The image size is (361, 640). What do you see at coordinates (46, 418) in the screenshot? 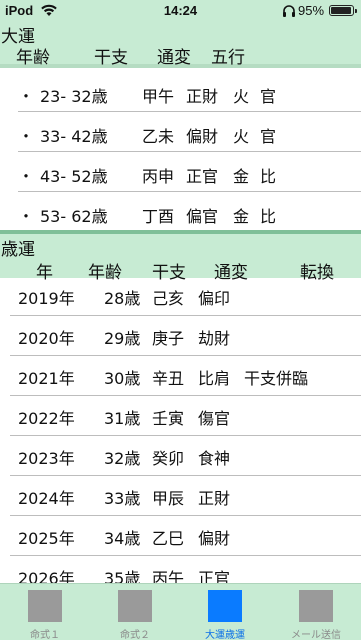
I see `row-year: 2022年` at bounding box center [46, 418].